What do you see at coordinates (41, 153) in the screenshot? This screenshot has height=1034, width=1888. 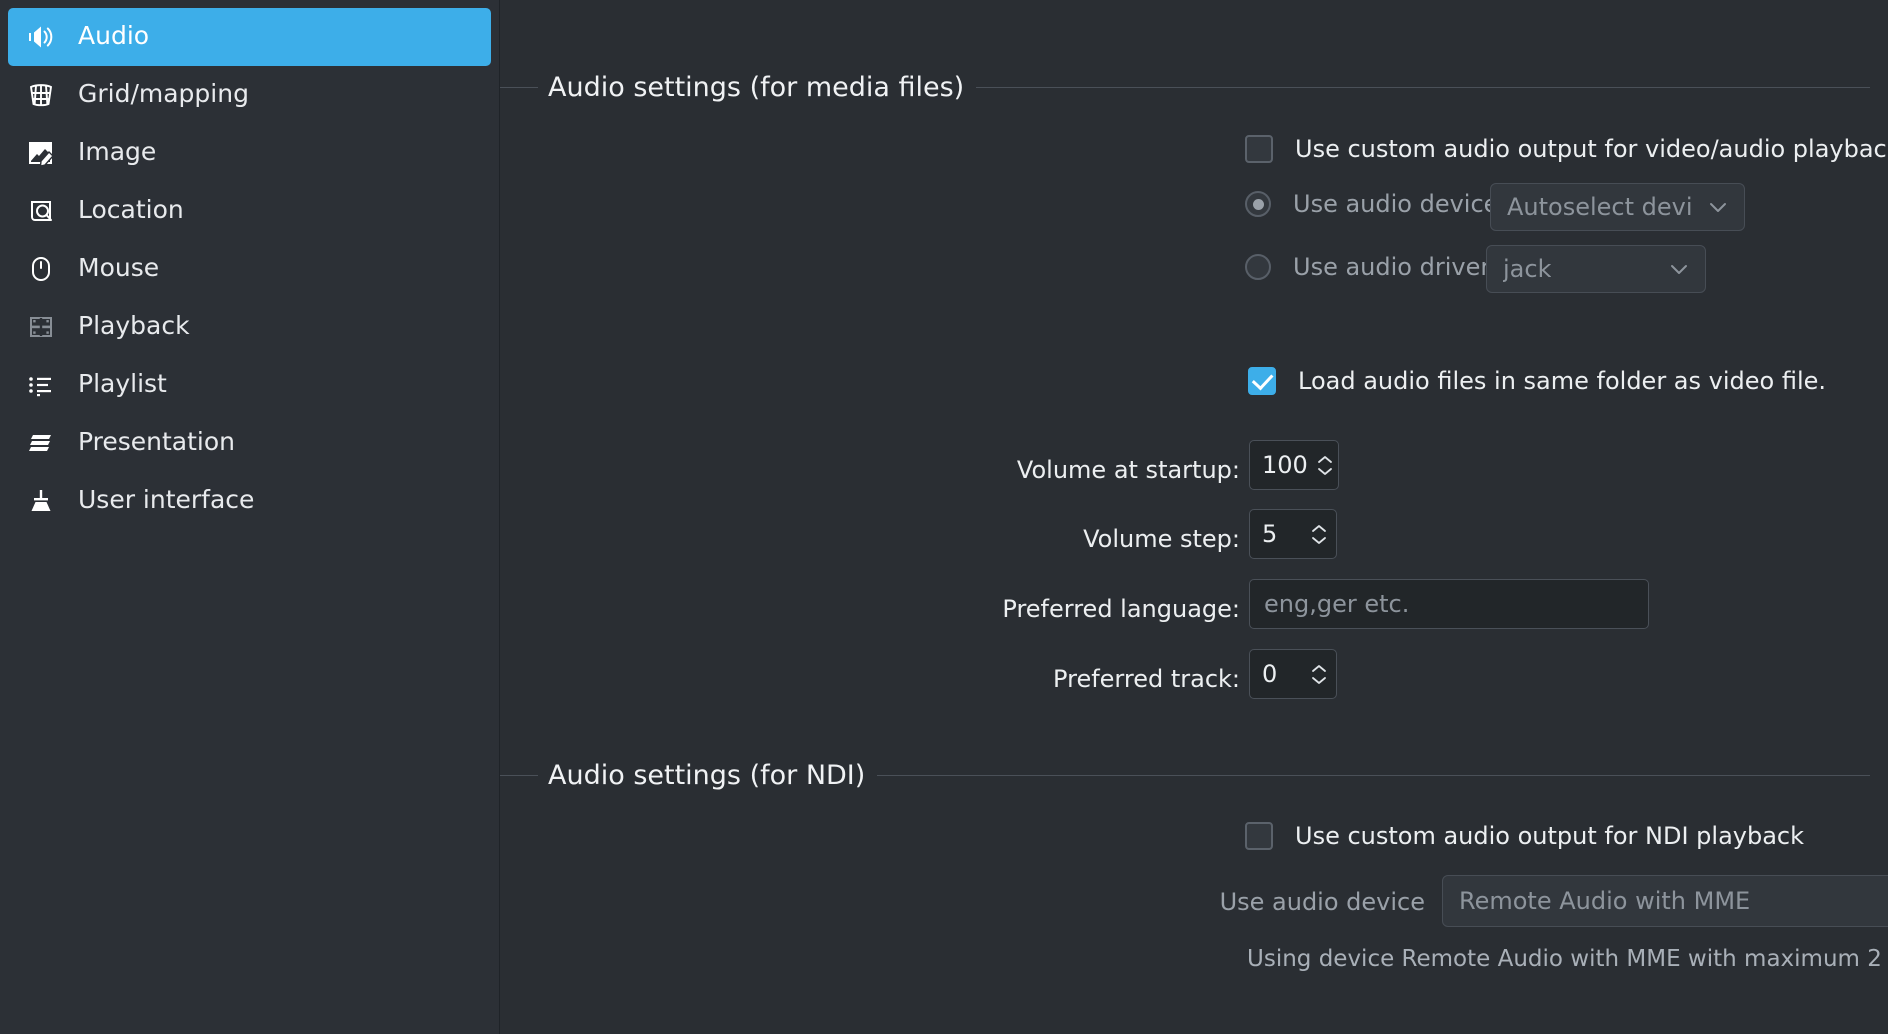 I see `image-icon` at bounding box center [41, 153].